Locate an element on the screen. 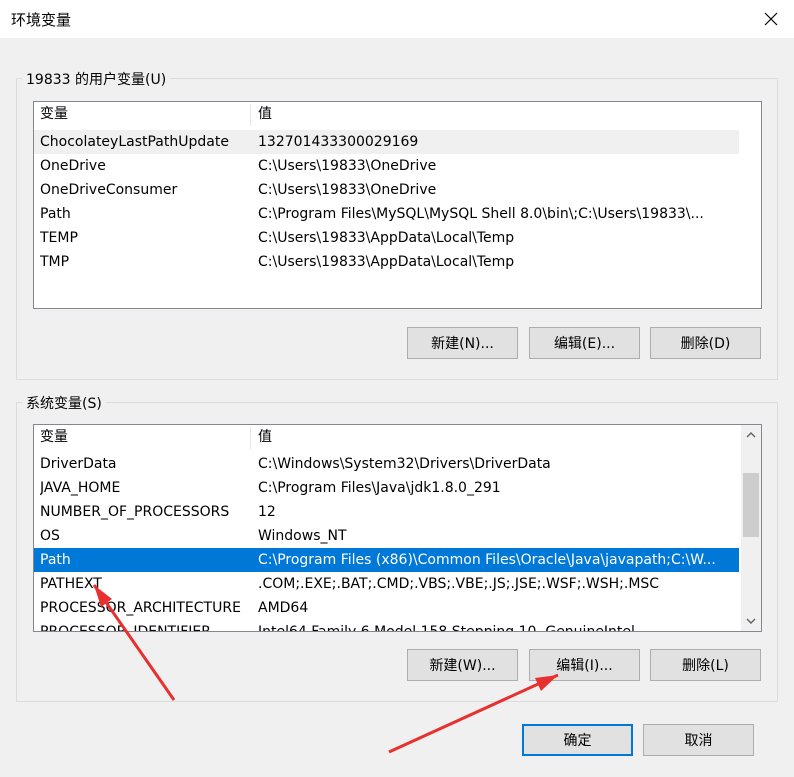  variable-name: PROCESSOR_IDENTIFIER is located at coordinates (125, 628).